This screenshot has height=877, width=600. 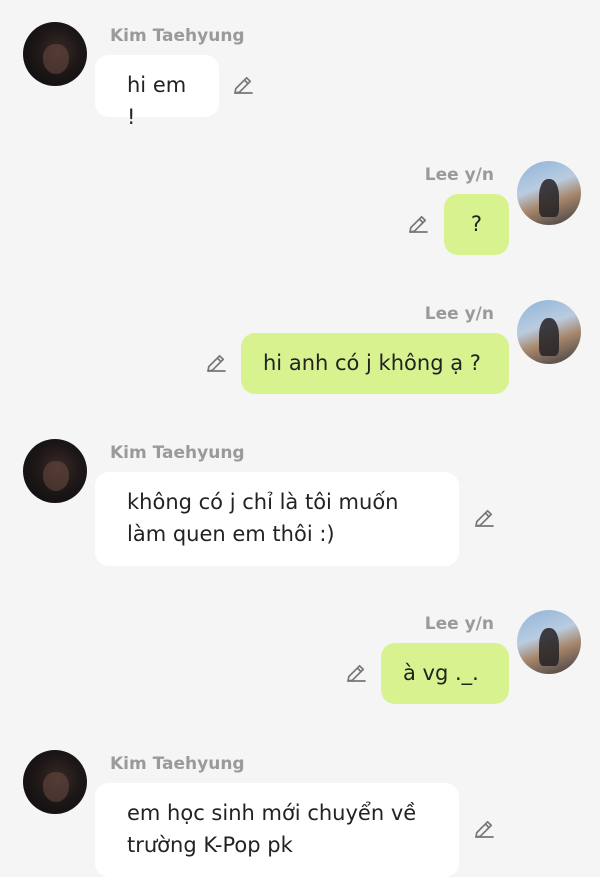 What do you see at coordinates (445, 673) in the screenshot?
I see `message-bubble: à vg ._.` at bounding box center [445, 673].